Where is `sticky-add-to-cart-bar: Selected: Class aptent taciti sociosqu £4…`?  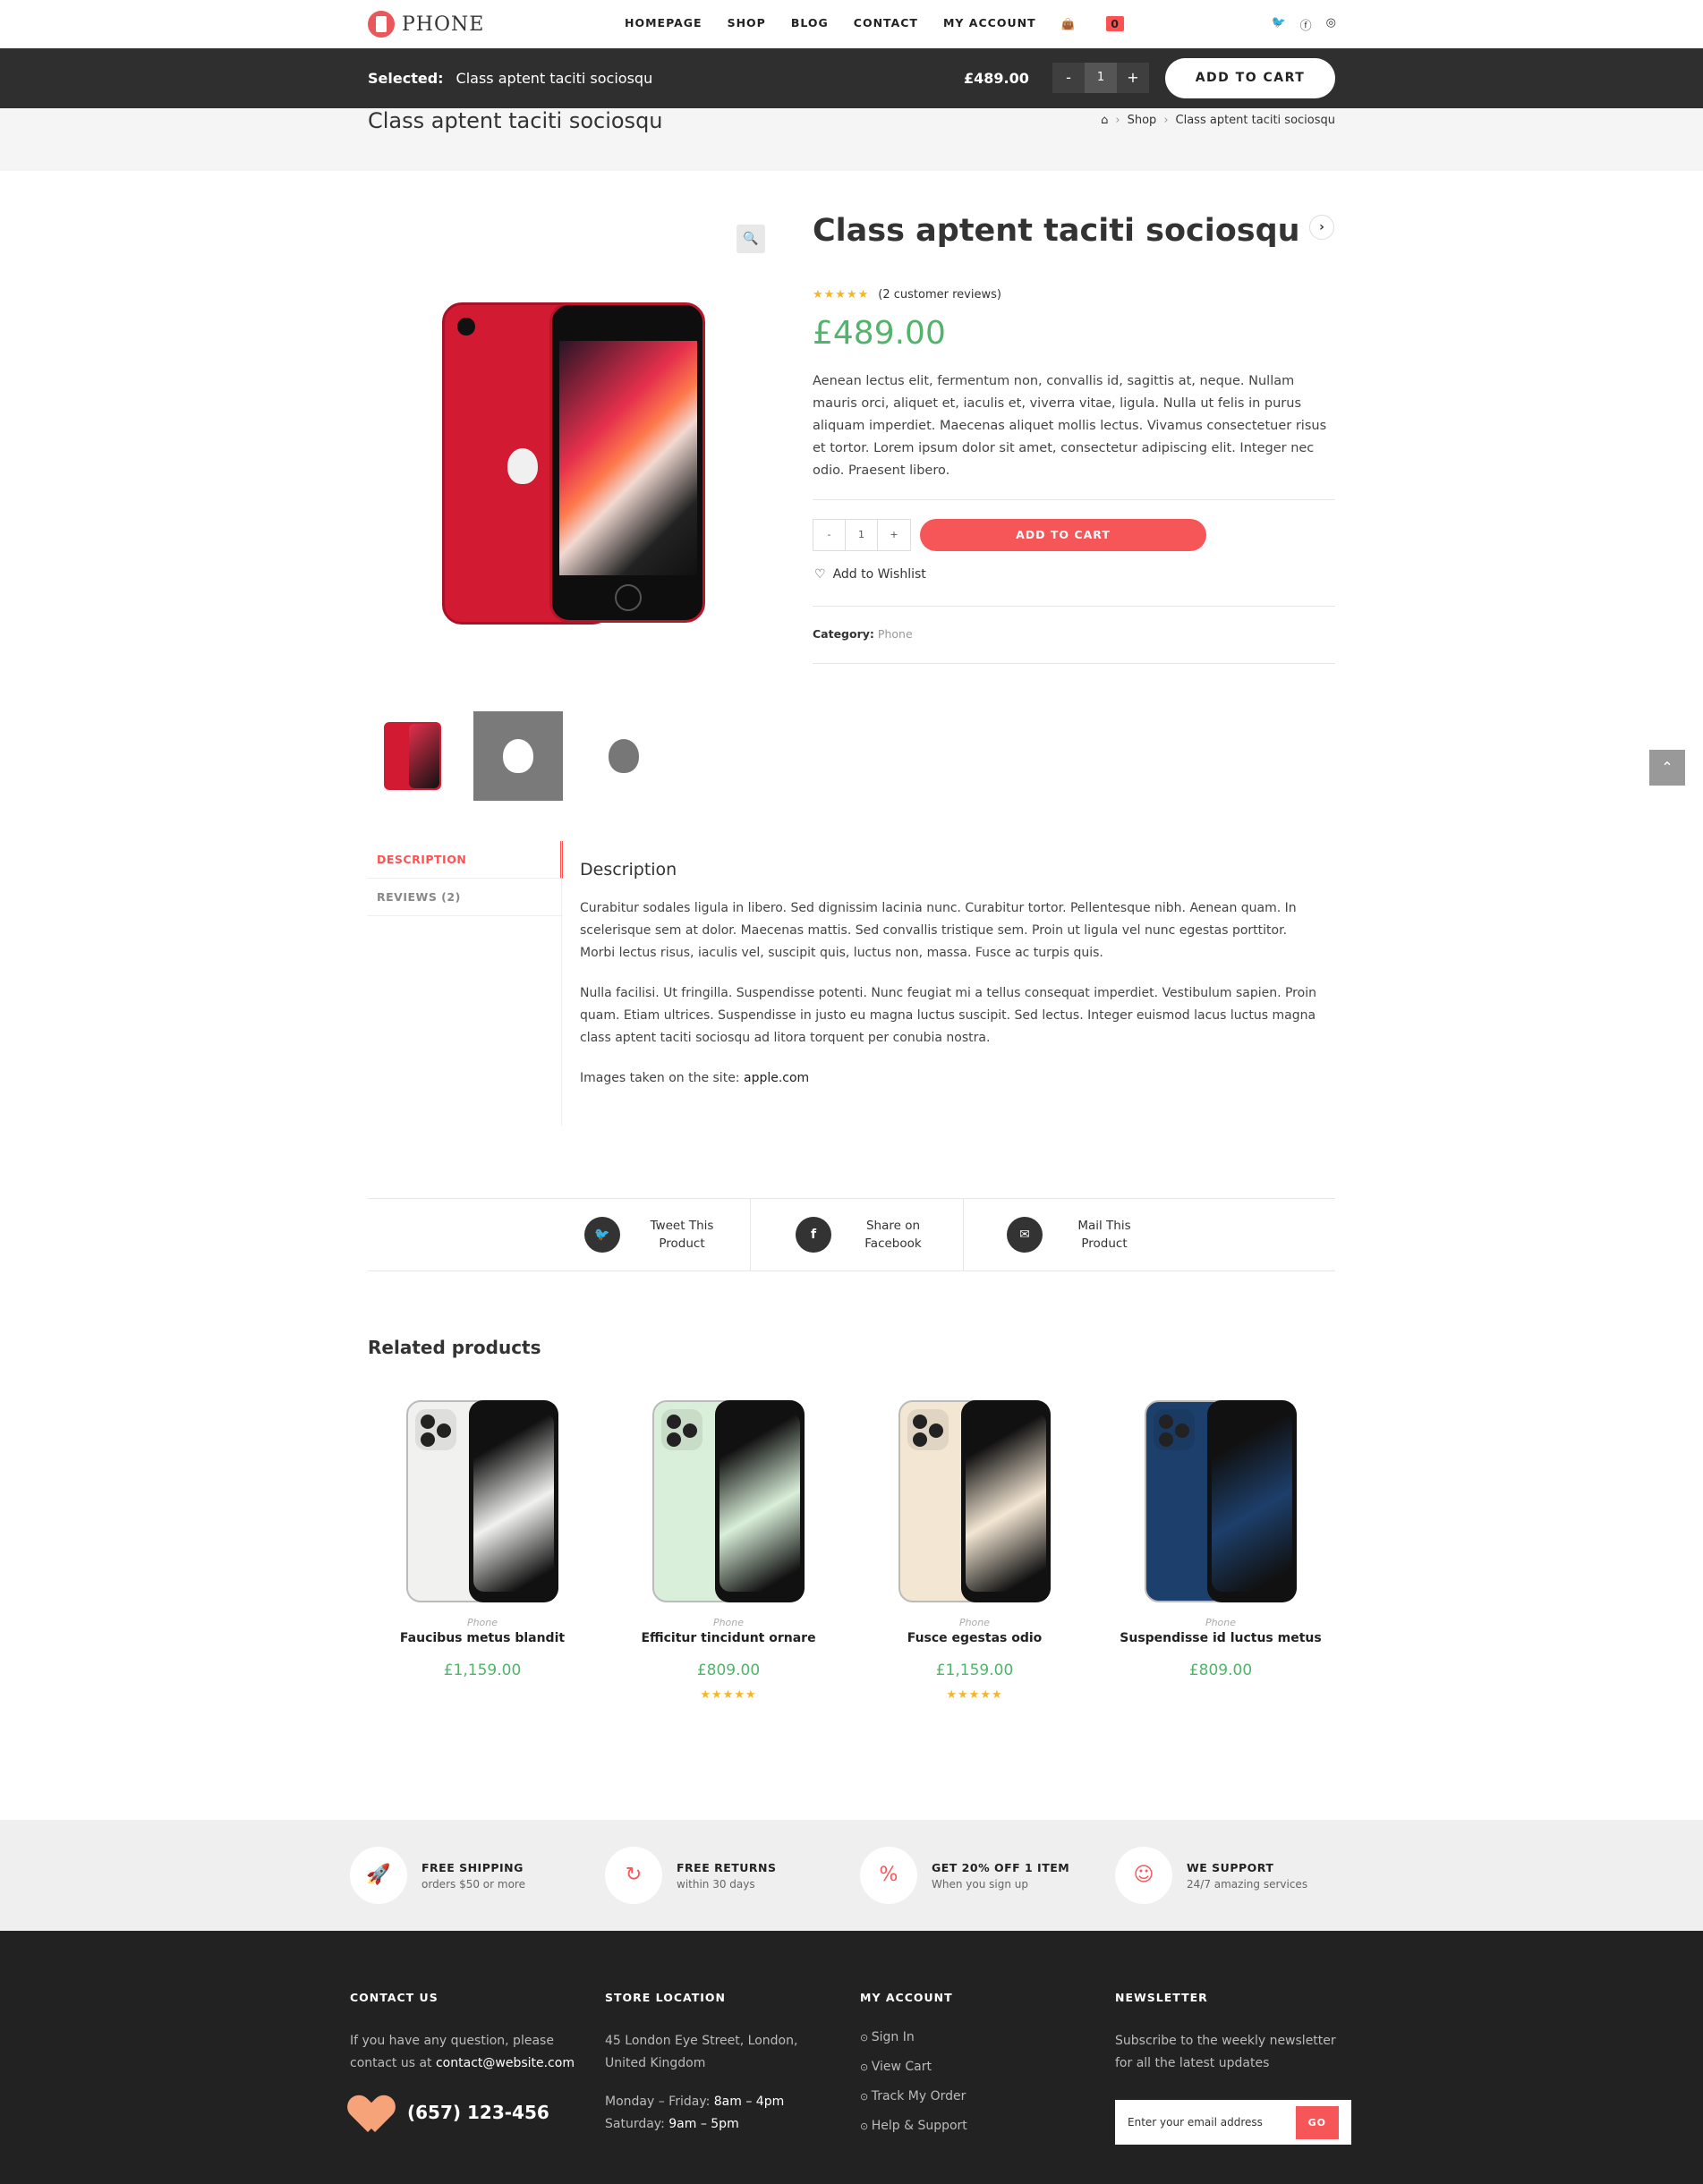 sticky-add-to-cart-bar: Selected: Class aptent taciti sociosqu £4… is located at coordinates (852, 78).